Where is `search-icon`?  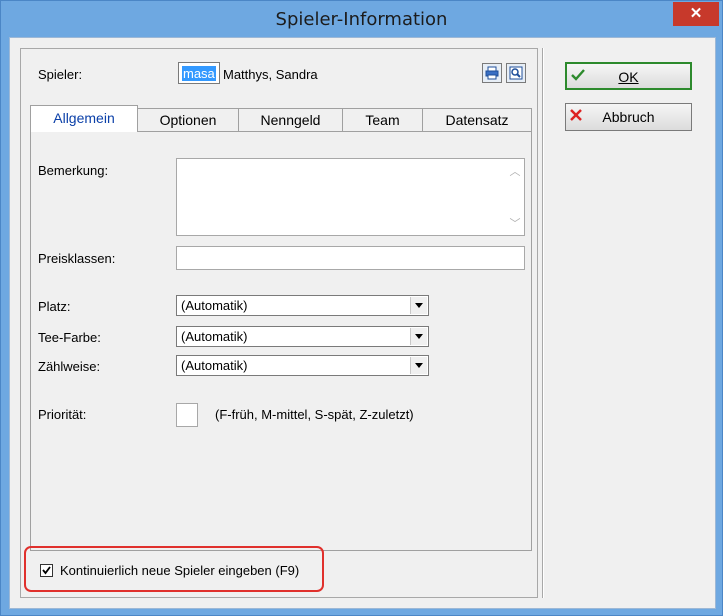
search-icon is located at coordinates (516, 73).